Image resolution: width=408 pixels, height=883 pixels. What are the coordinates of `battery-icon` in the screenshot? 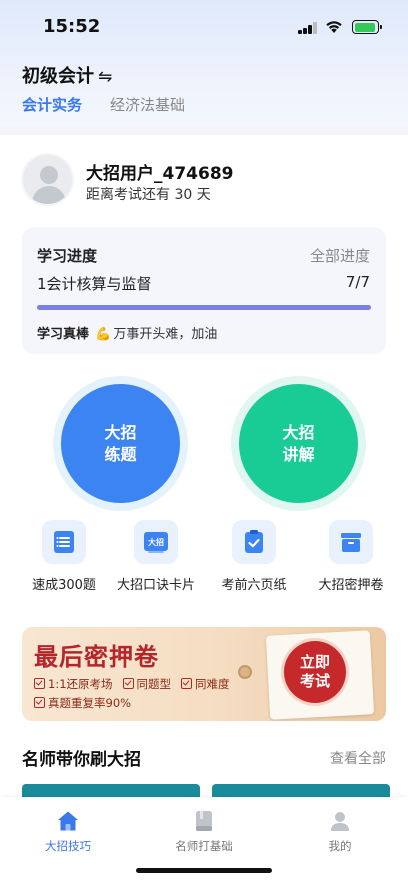 It's located at (367, 27).